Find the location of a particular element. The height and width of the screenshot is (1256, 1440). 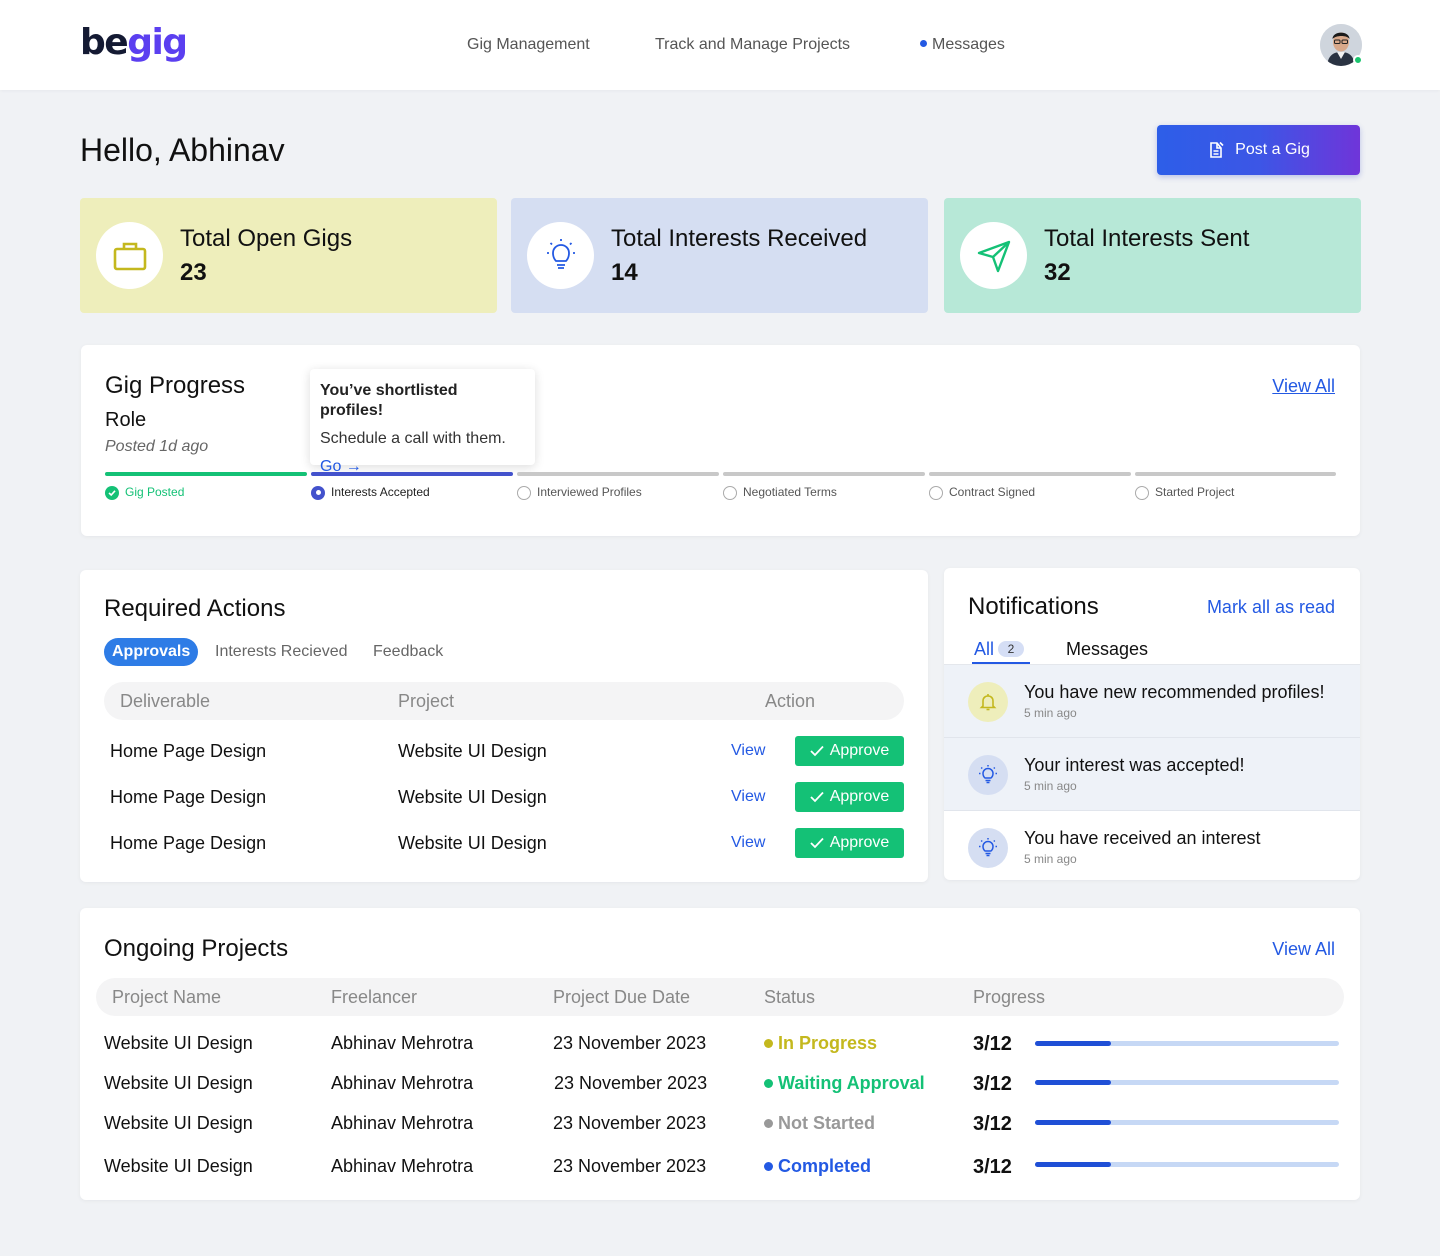

nav-gig-management: Gig Management is located at coordinates (528, 45).